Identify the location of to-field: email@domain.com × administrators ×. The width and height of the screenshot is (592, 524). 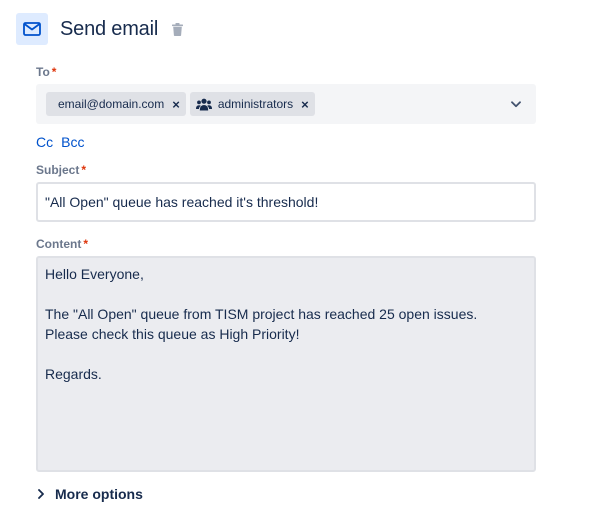
(286, 104).